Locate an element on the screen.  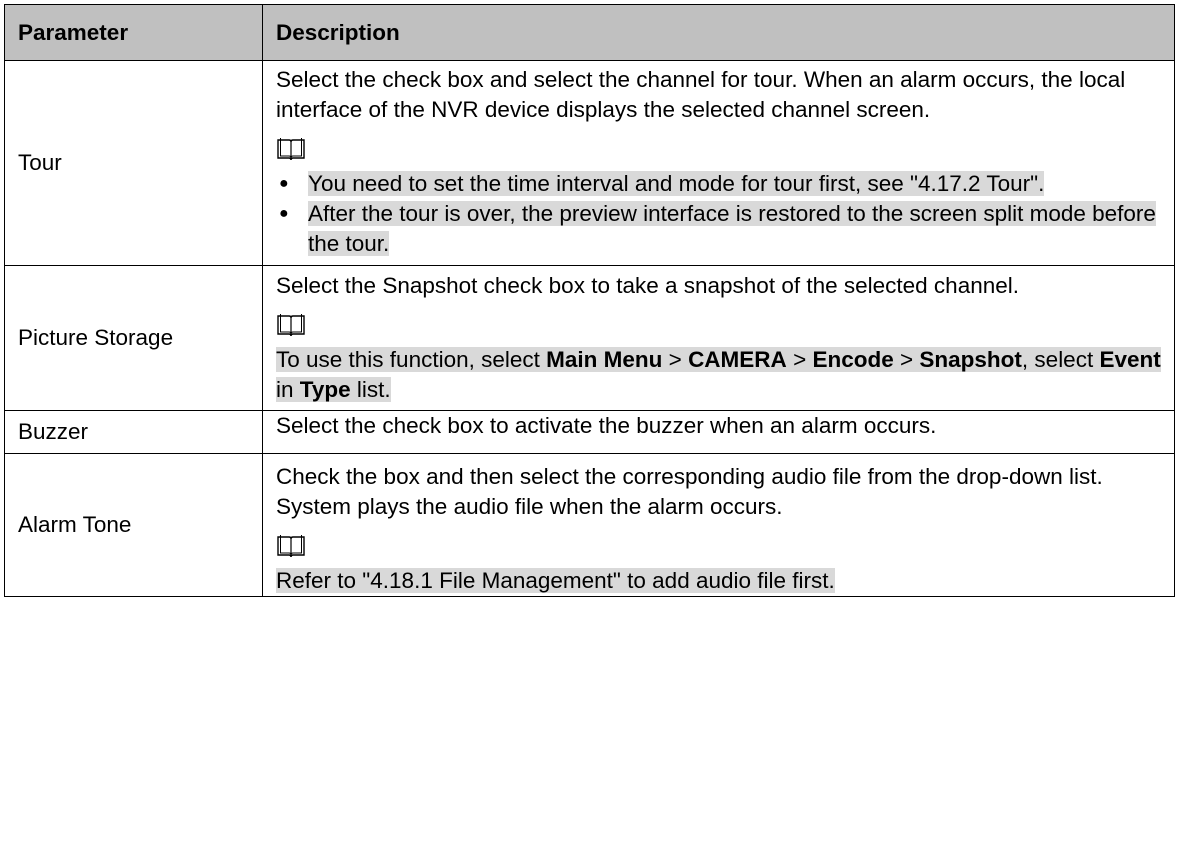
option-event: Event is located at coordinates (1130, 359).